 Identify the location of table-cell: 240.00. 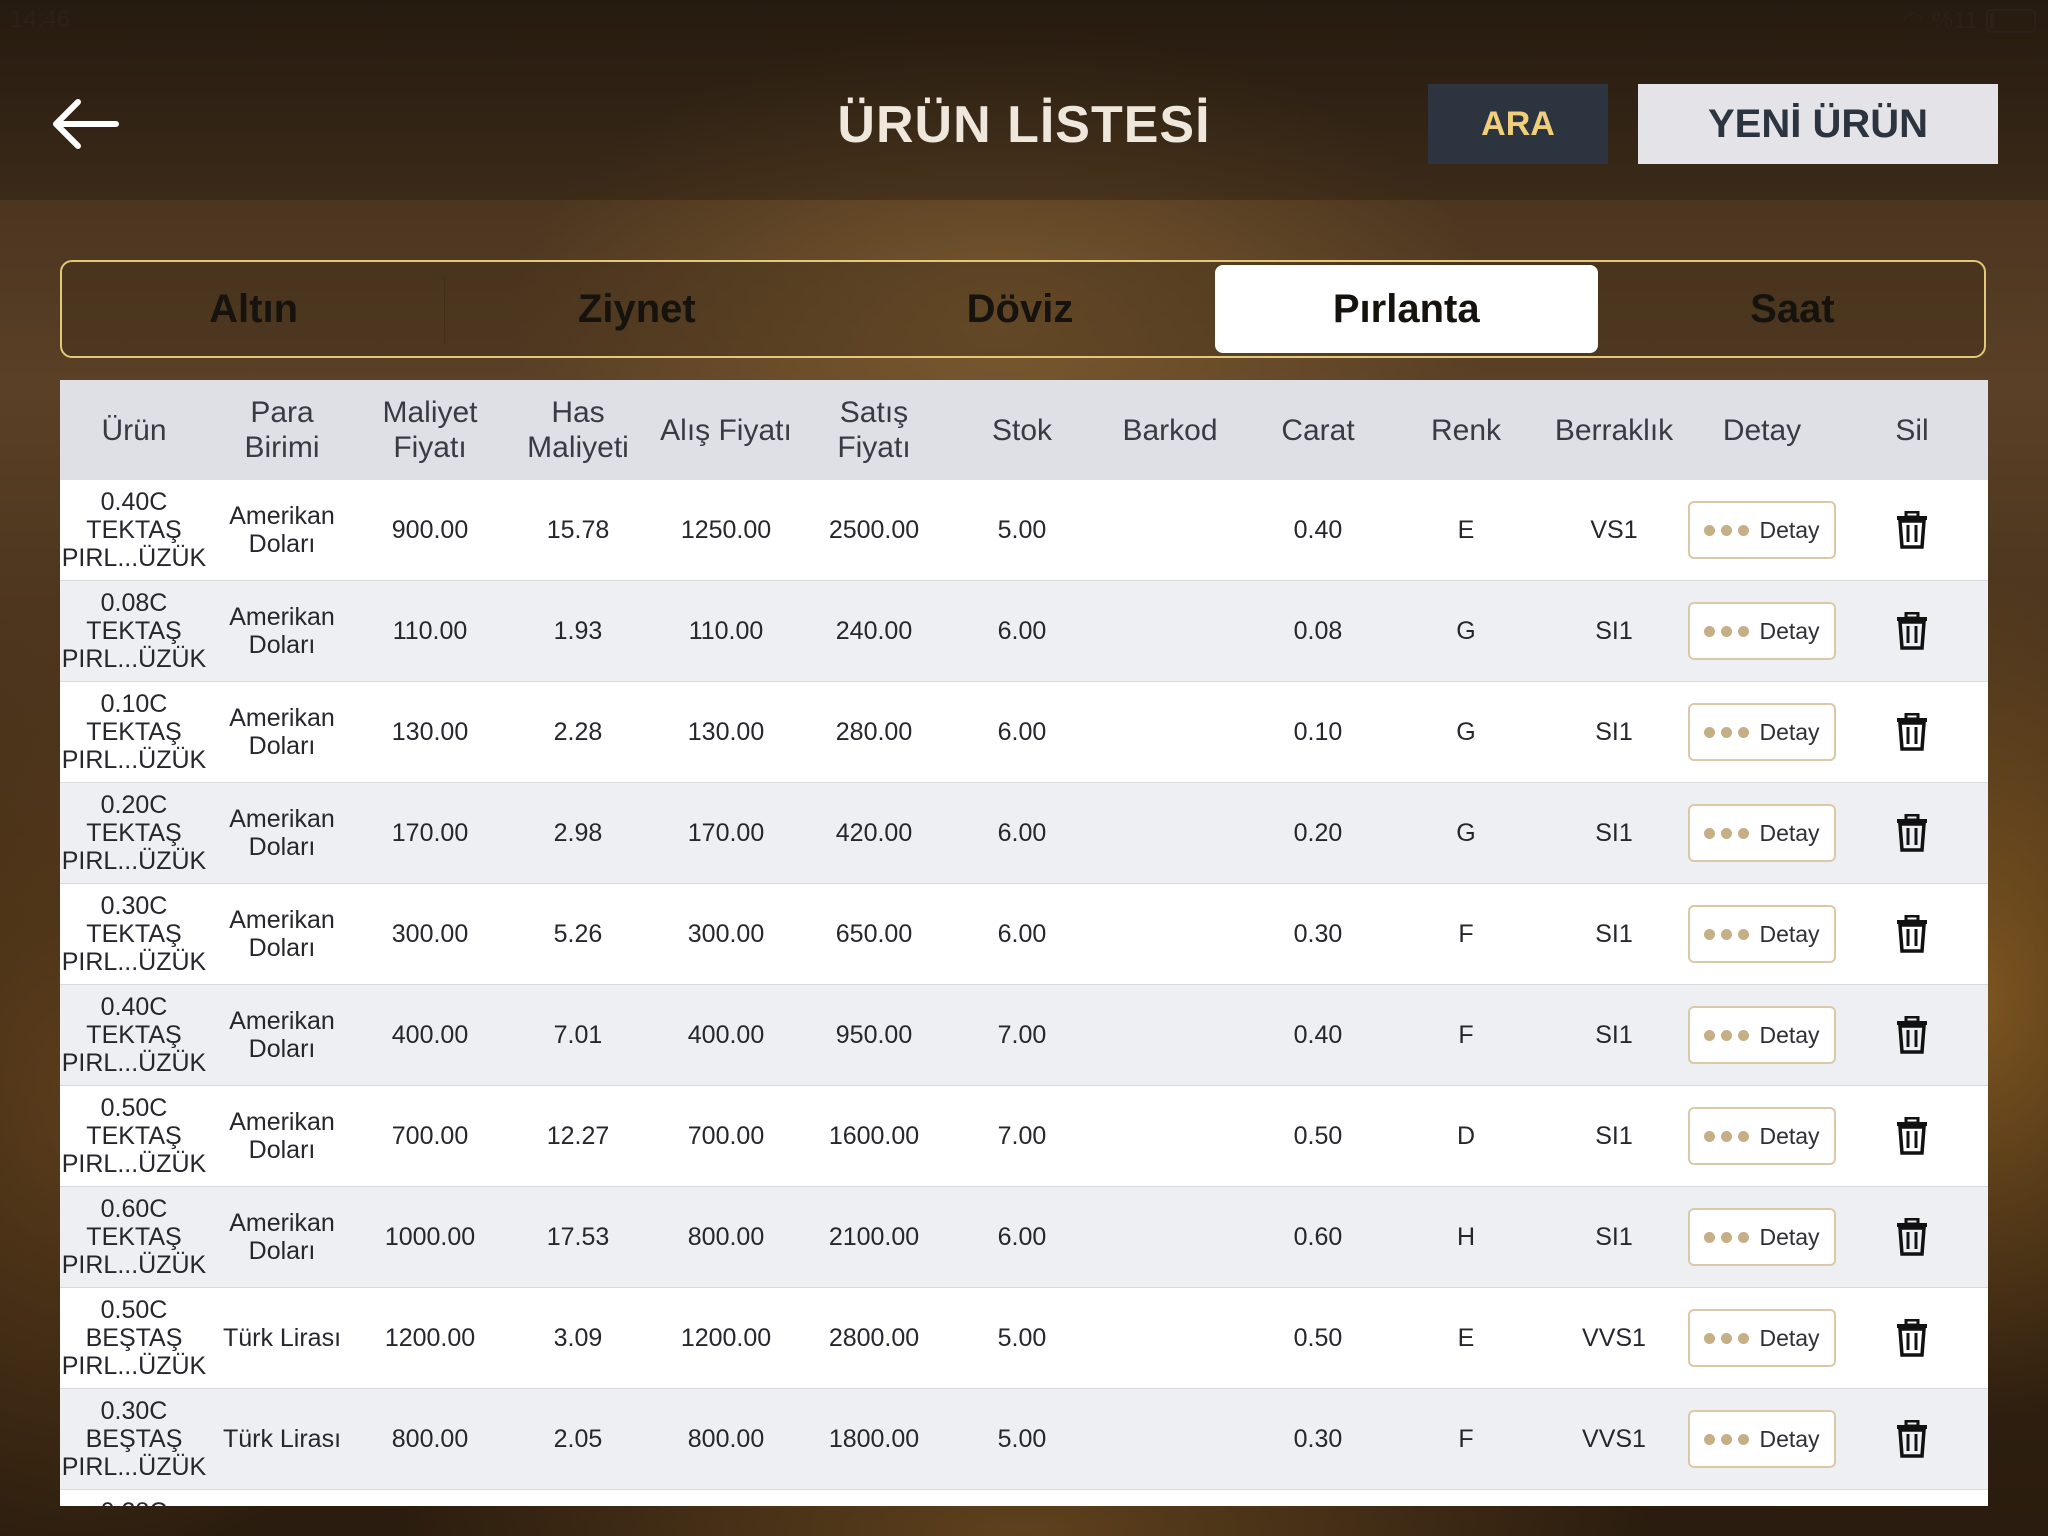
(874, 630).